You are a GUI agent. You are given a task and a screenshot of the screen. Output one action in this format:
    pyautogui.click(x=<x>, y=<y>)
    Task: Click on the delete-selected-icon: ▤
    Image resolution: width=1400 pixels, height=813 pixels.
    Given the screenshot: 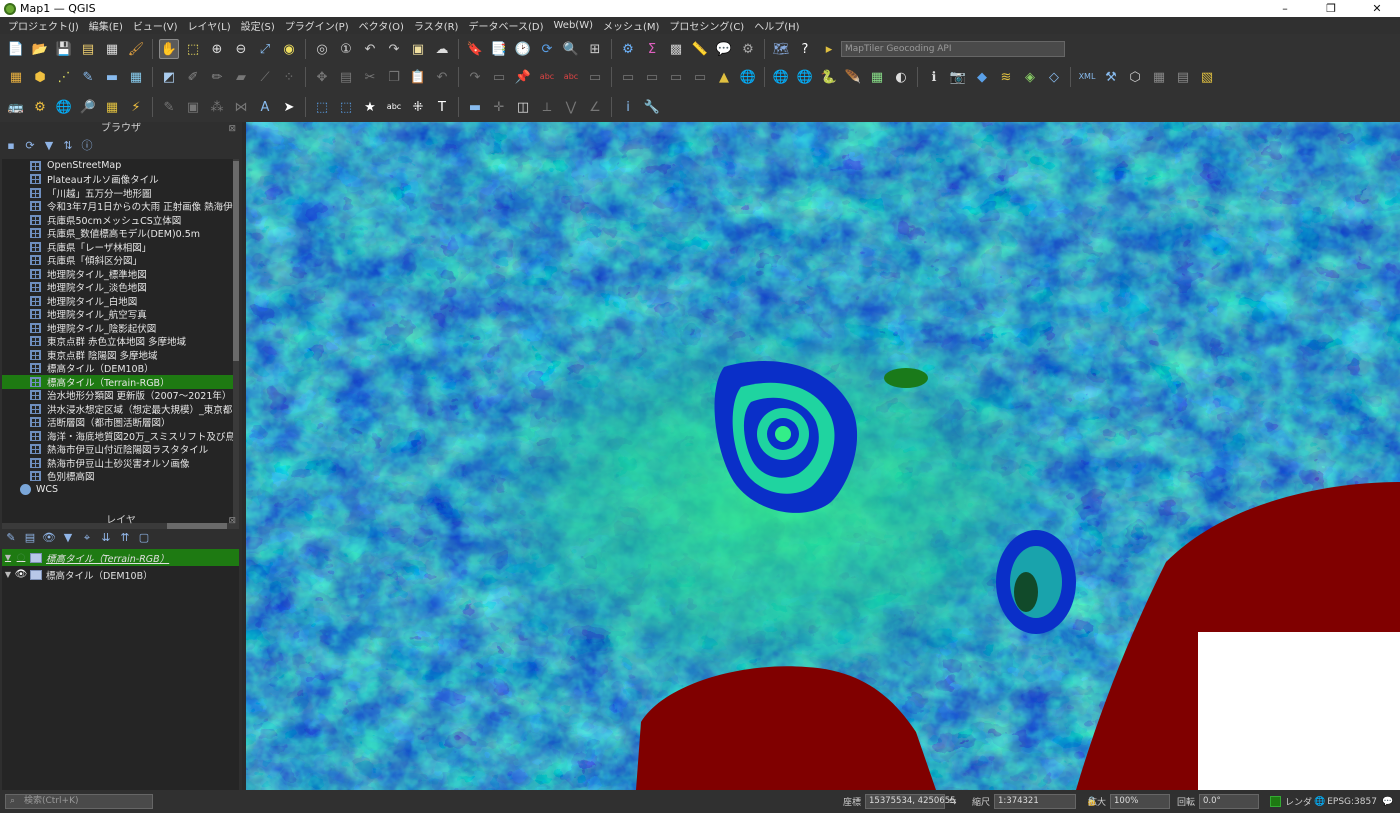 What is the action you would take?
    pyautogui.click(x=346, y=77)
    